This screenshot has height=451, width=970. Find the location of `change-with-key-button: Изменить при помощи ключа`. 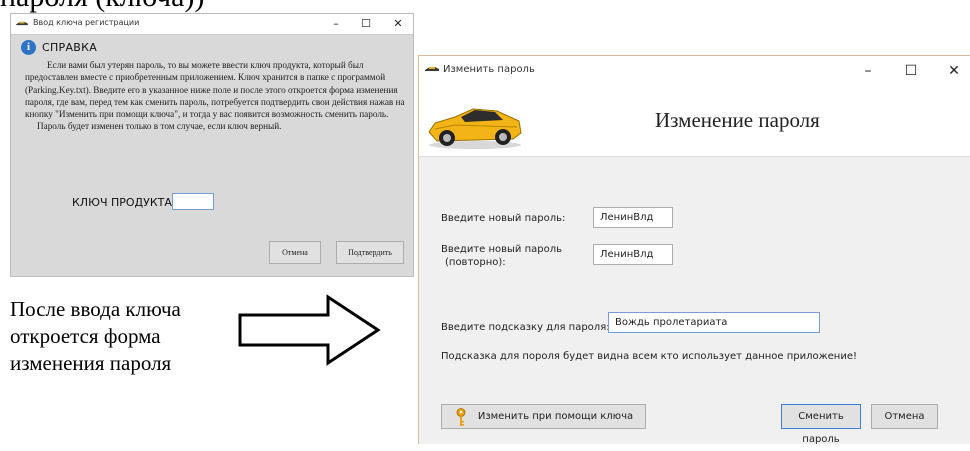

change-with-key-button: Изменить при помощи ключа is located at coordinates (543, 416).